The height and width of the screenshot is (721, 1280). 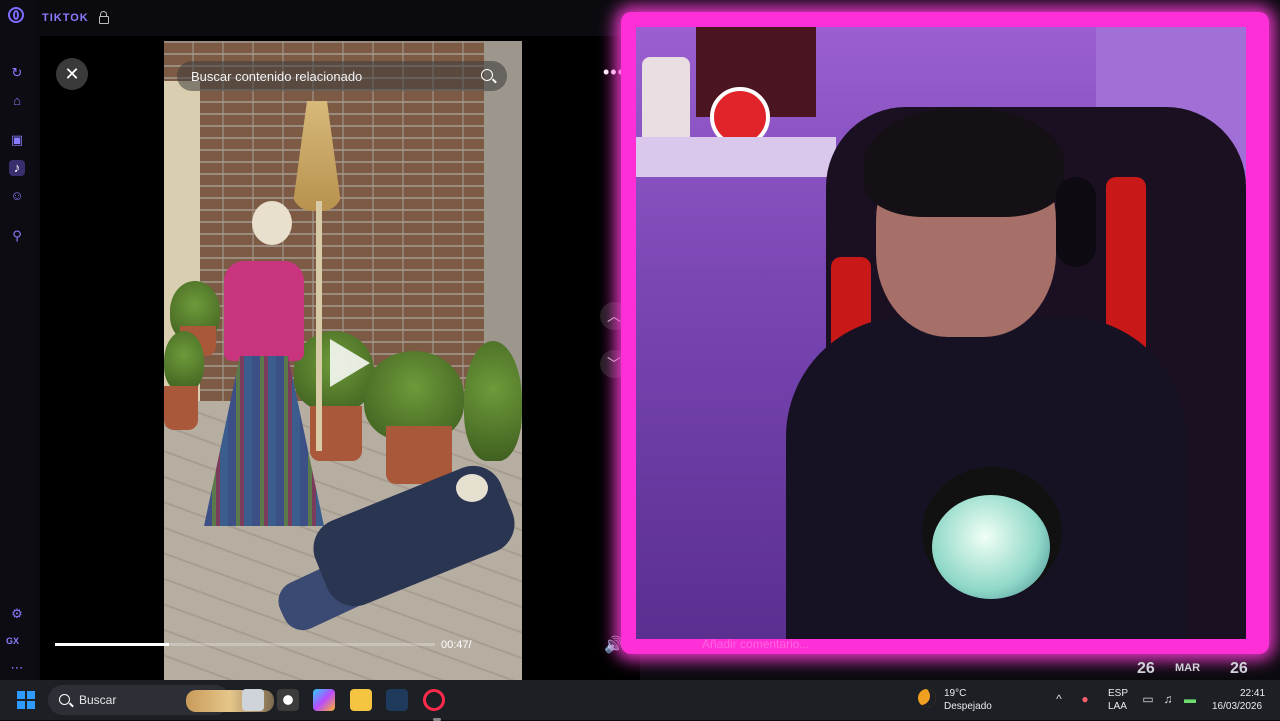 I want to click on video-progress-bar, so click(x=245, y=644).